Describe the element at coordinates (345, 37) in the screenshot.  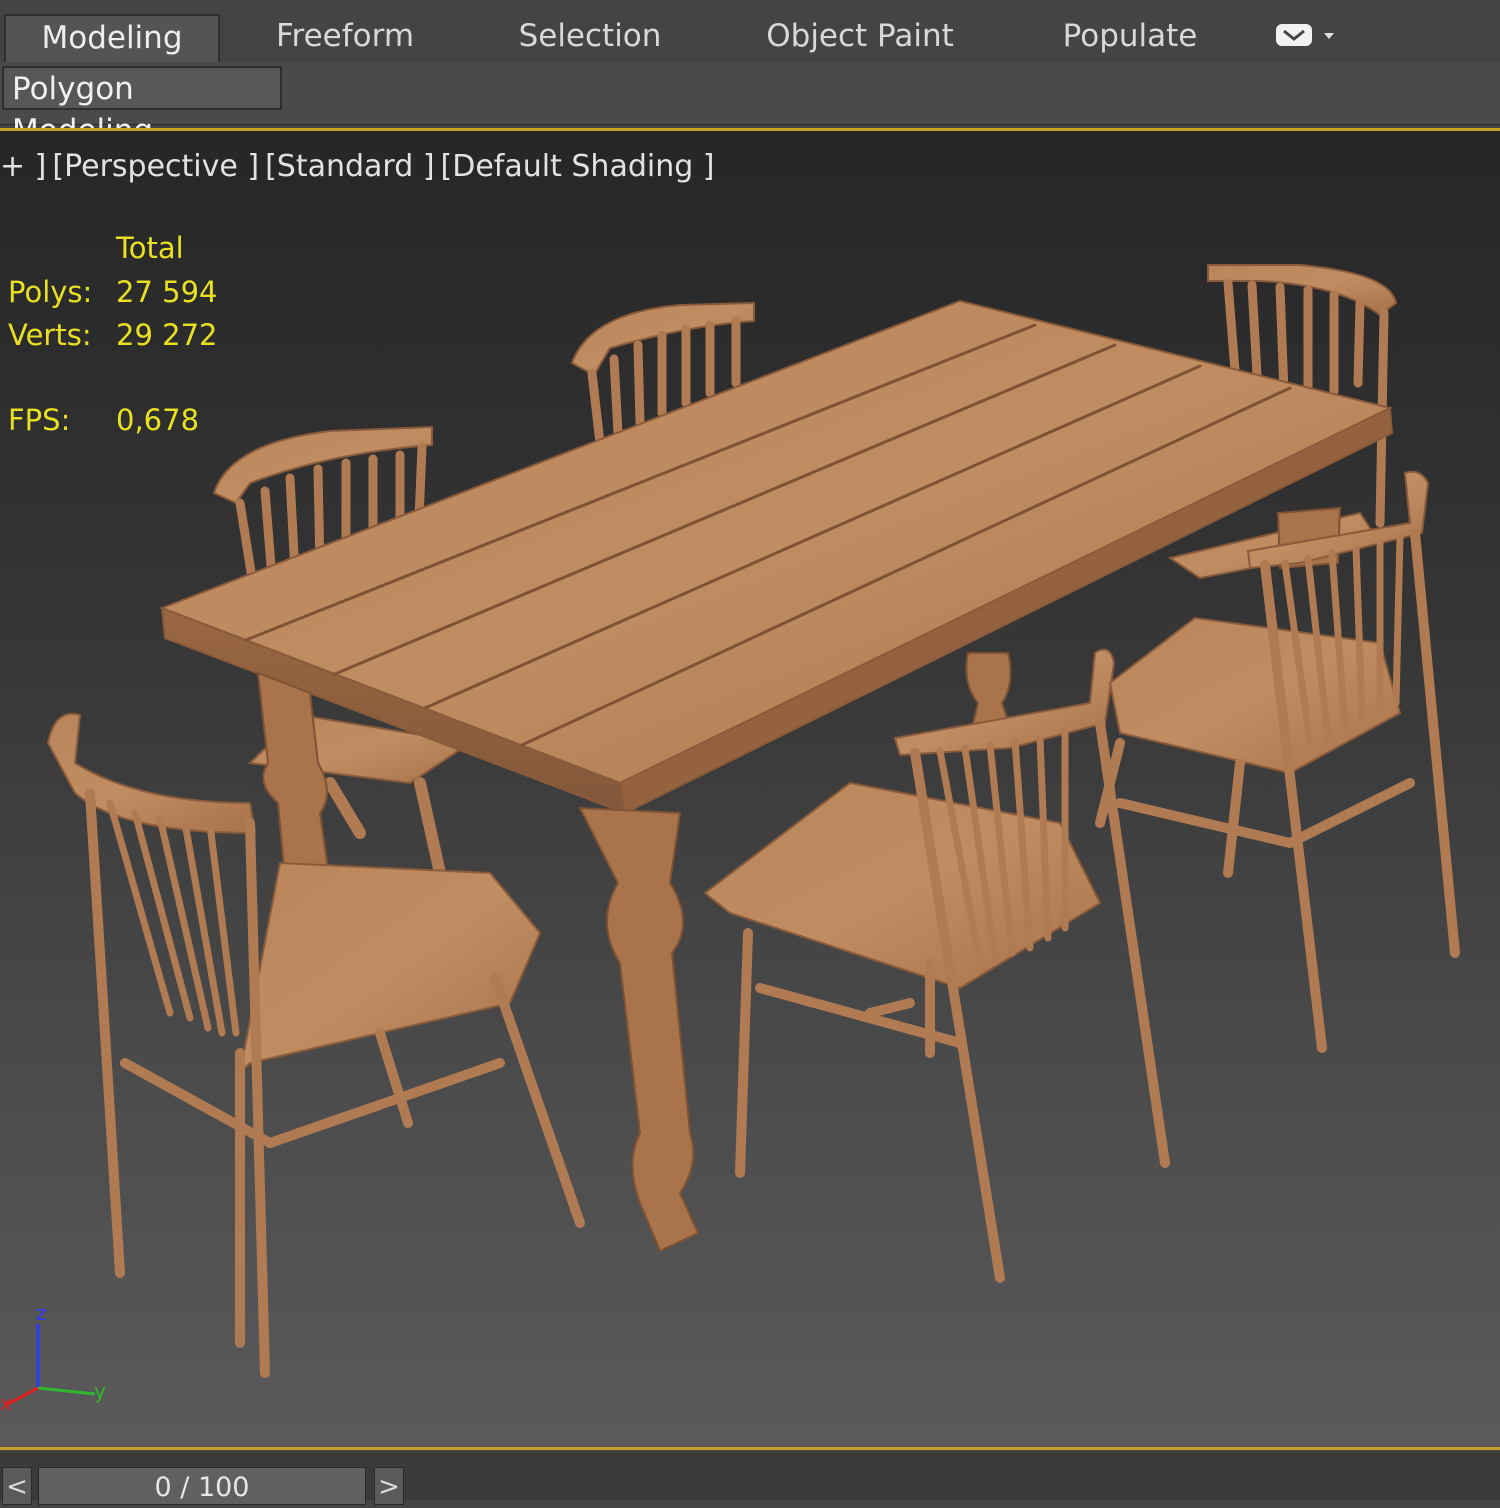
I see `tab-freeform: Freeform` at that location.